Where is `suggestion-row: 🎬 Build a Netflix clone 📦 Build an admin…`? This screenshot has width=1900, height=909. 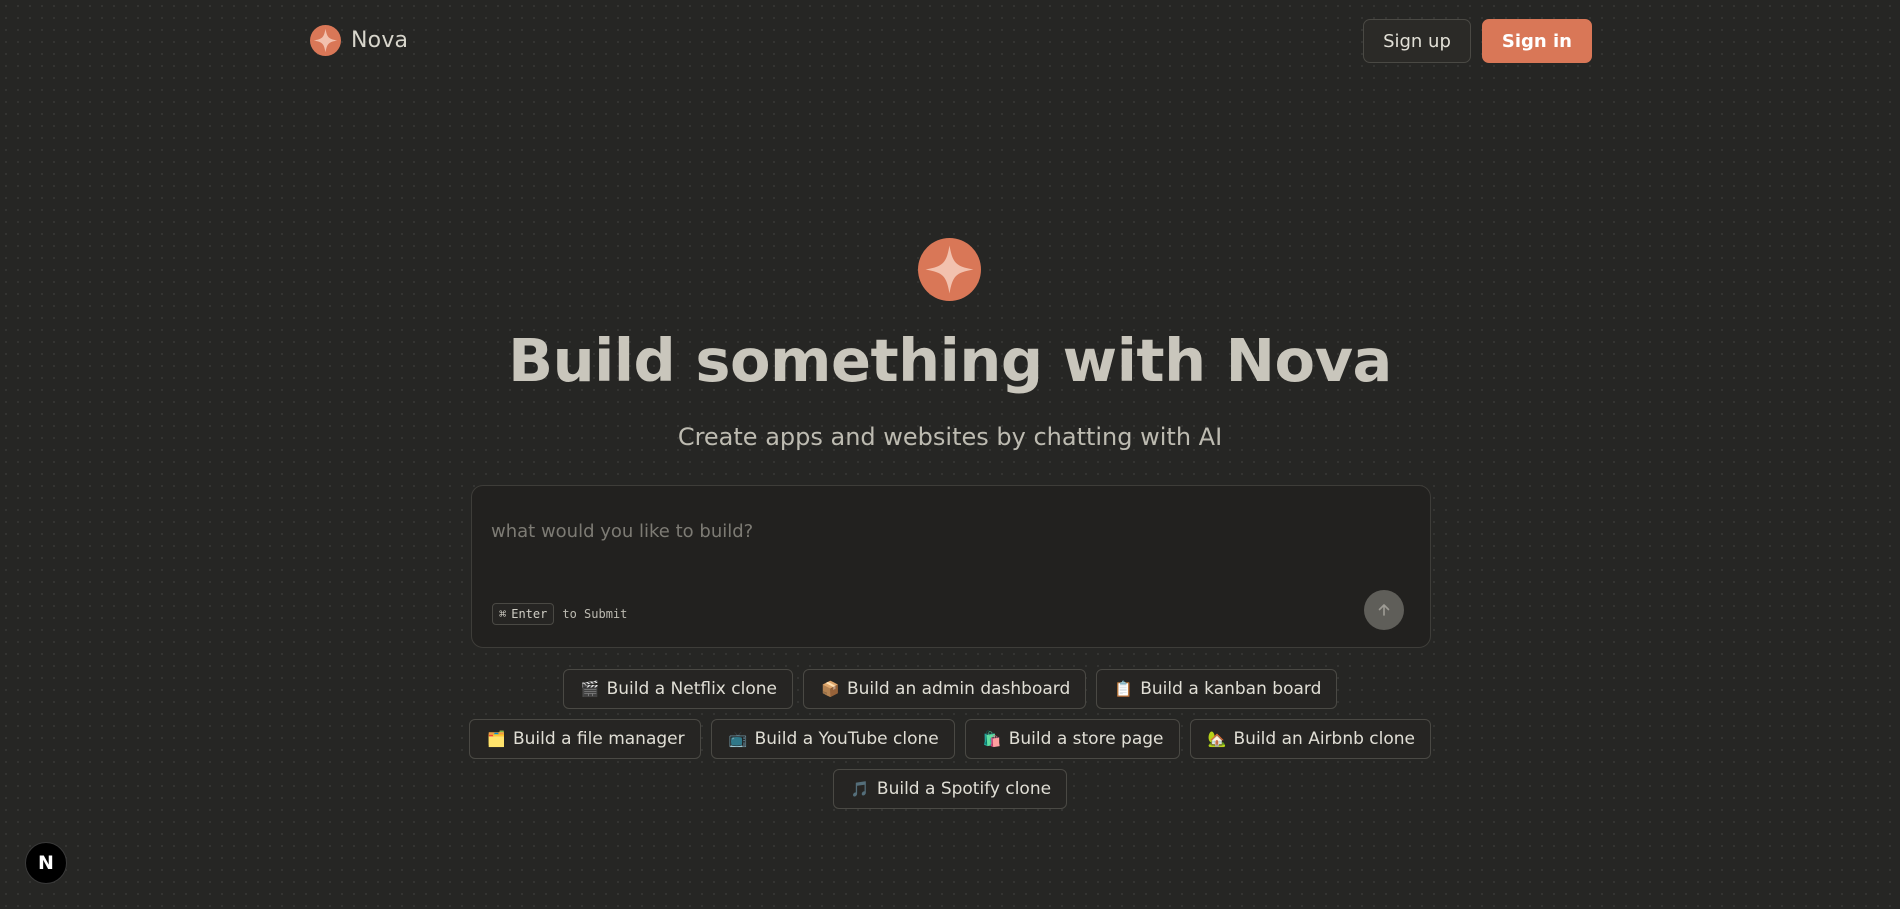
suggestion-row: 🎬 Build a Netflix clone 📦 Build an admin… is located at coordinates (950, 689).